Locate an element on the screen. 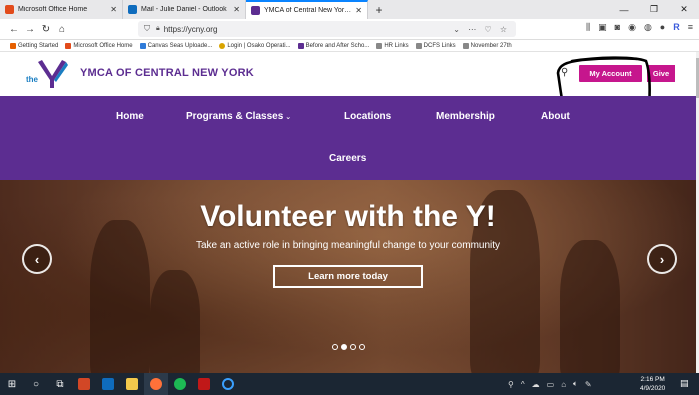 The height and width of the screenshot is (395, 699). address-bar: ⛉ 🔒︎ https://ycny.org ⌄ ⋯ ♡ ☆ is located at coordinates (327, 29).